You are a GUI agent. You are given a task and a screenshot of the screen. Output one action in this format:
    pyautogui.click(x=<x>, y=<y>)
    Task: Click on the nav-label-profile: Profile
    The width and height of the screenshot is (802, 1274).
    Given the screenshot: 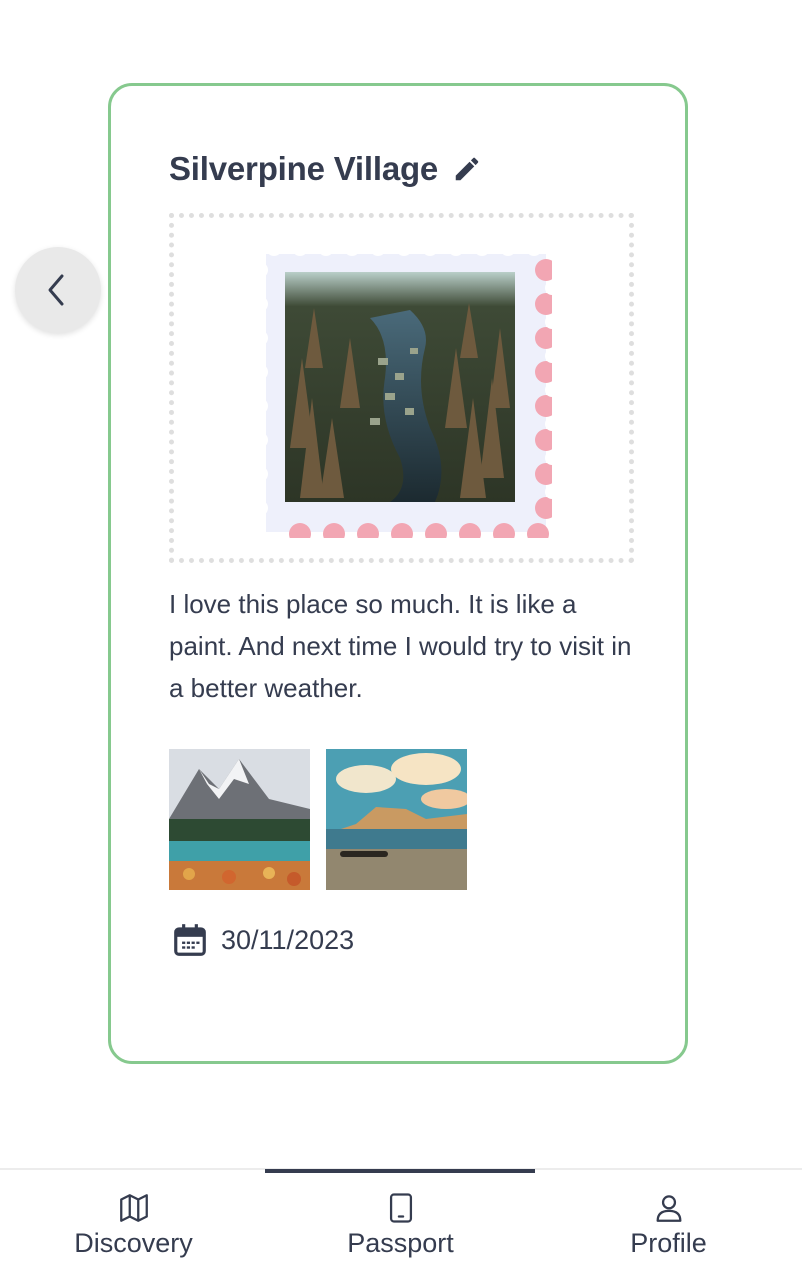 What is the action you would take?
    pyautogui.click(x=668, y=1243)
    